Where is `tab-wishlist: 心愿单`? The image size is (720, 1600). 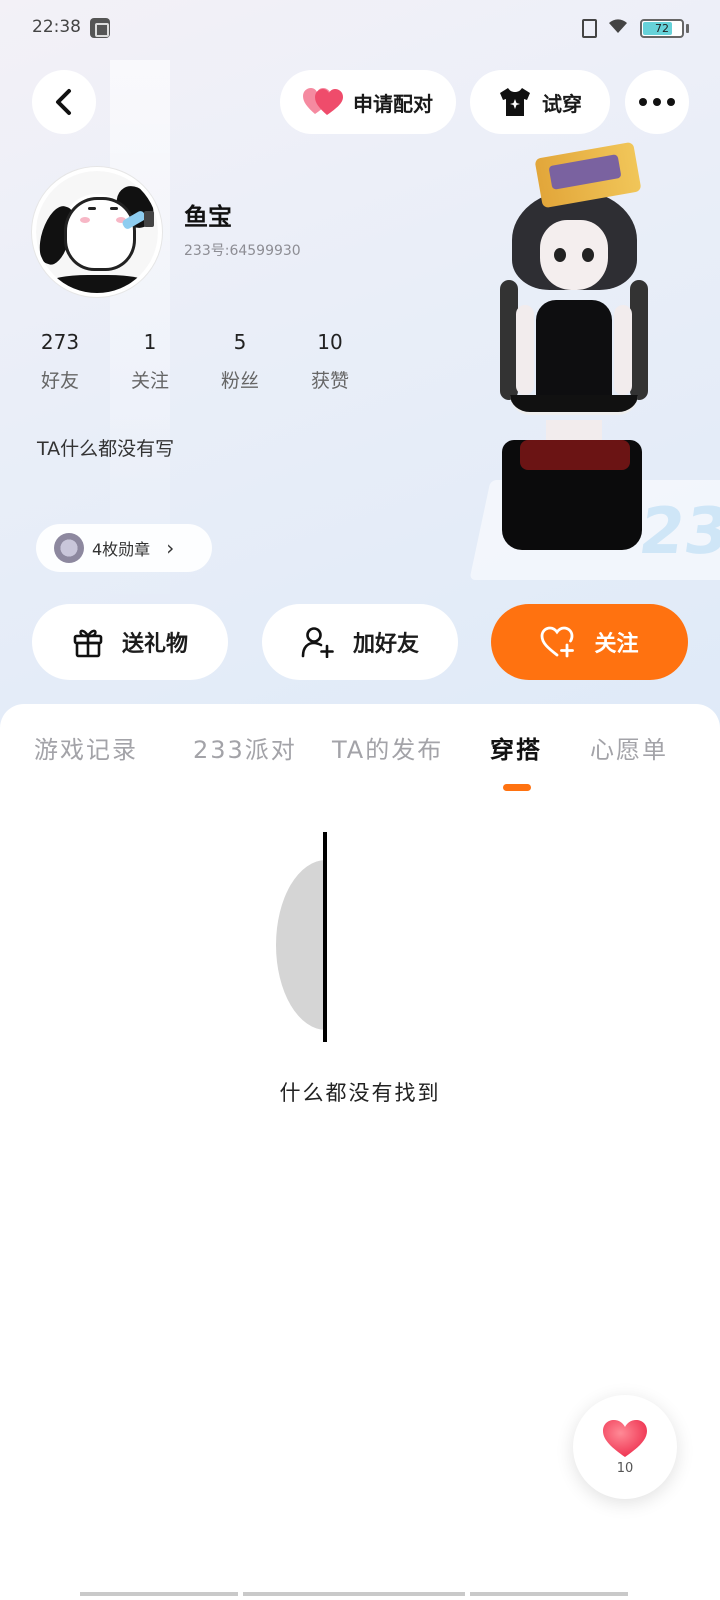
tab-wishlist: 心愿单 is located at coordinates (629, 747).